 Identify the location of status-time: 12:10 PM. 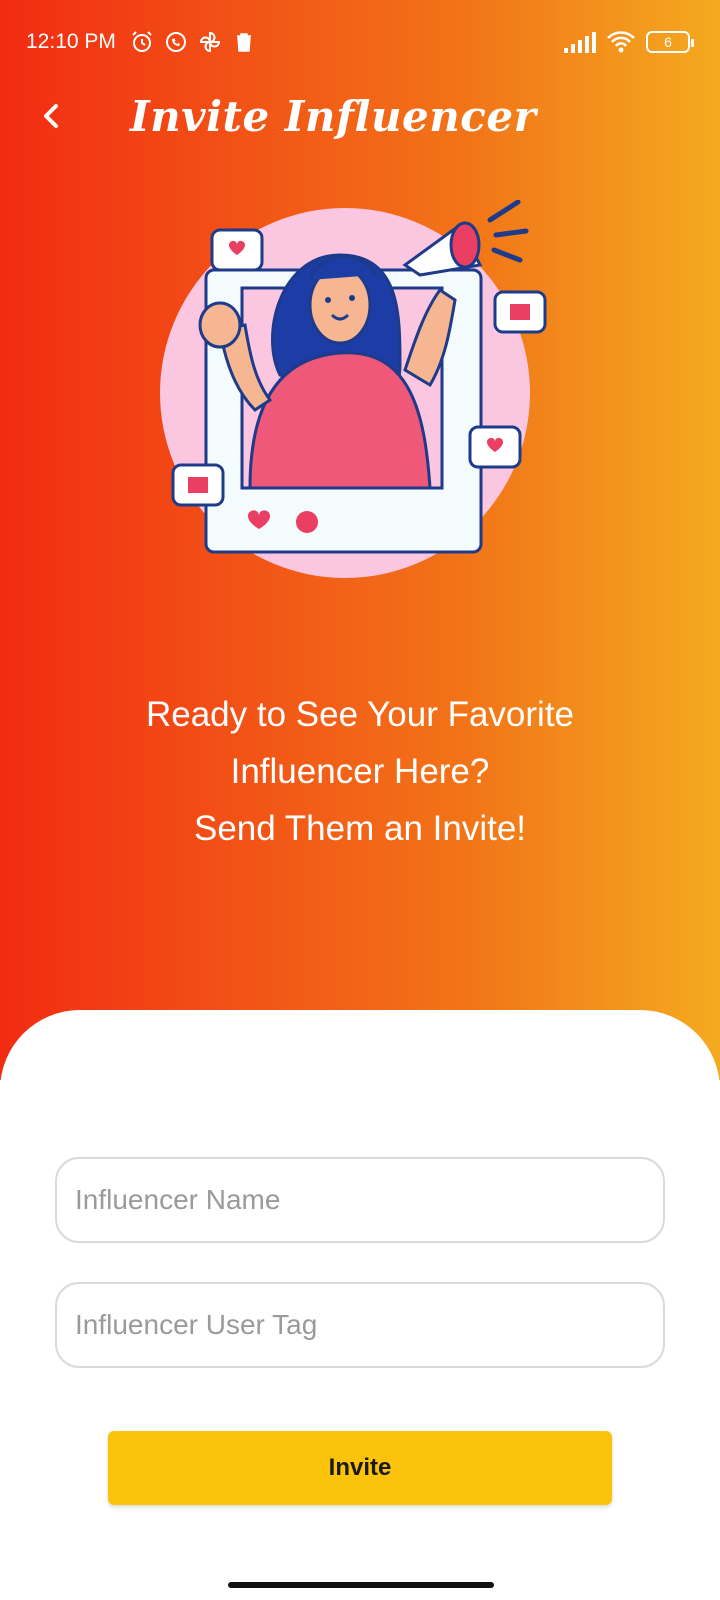
(71, 41).